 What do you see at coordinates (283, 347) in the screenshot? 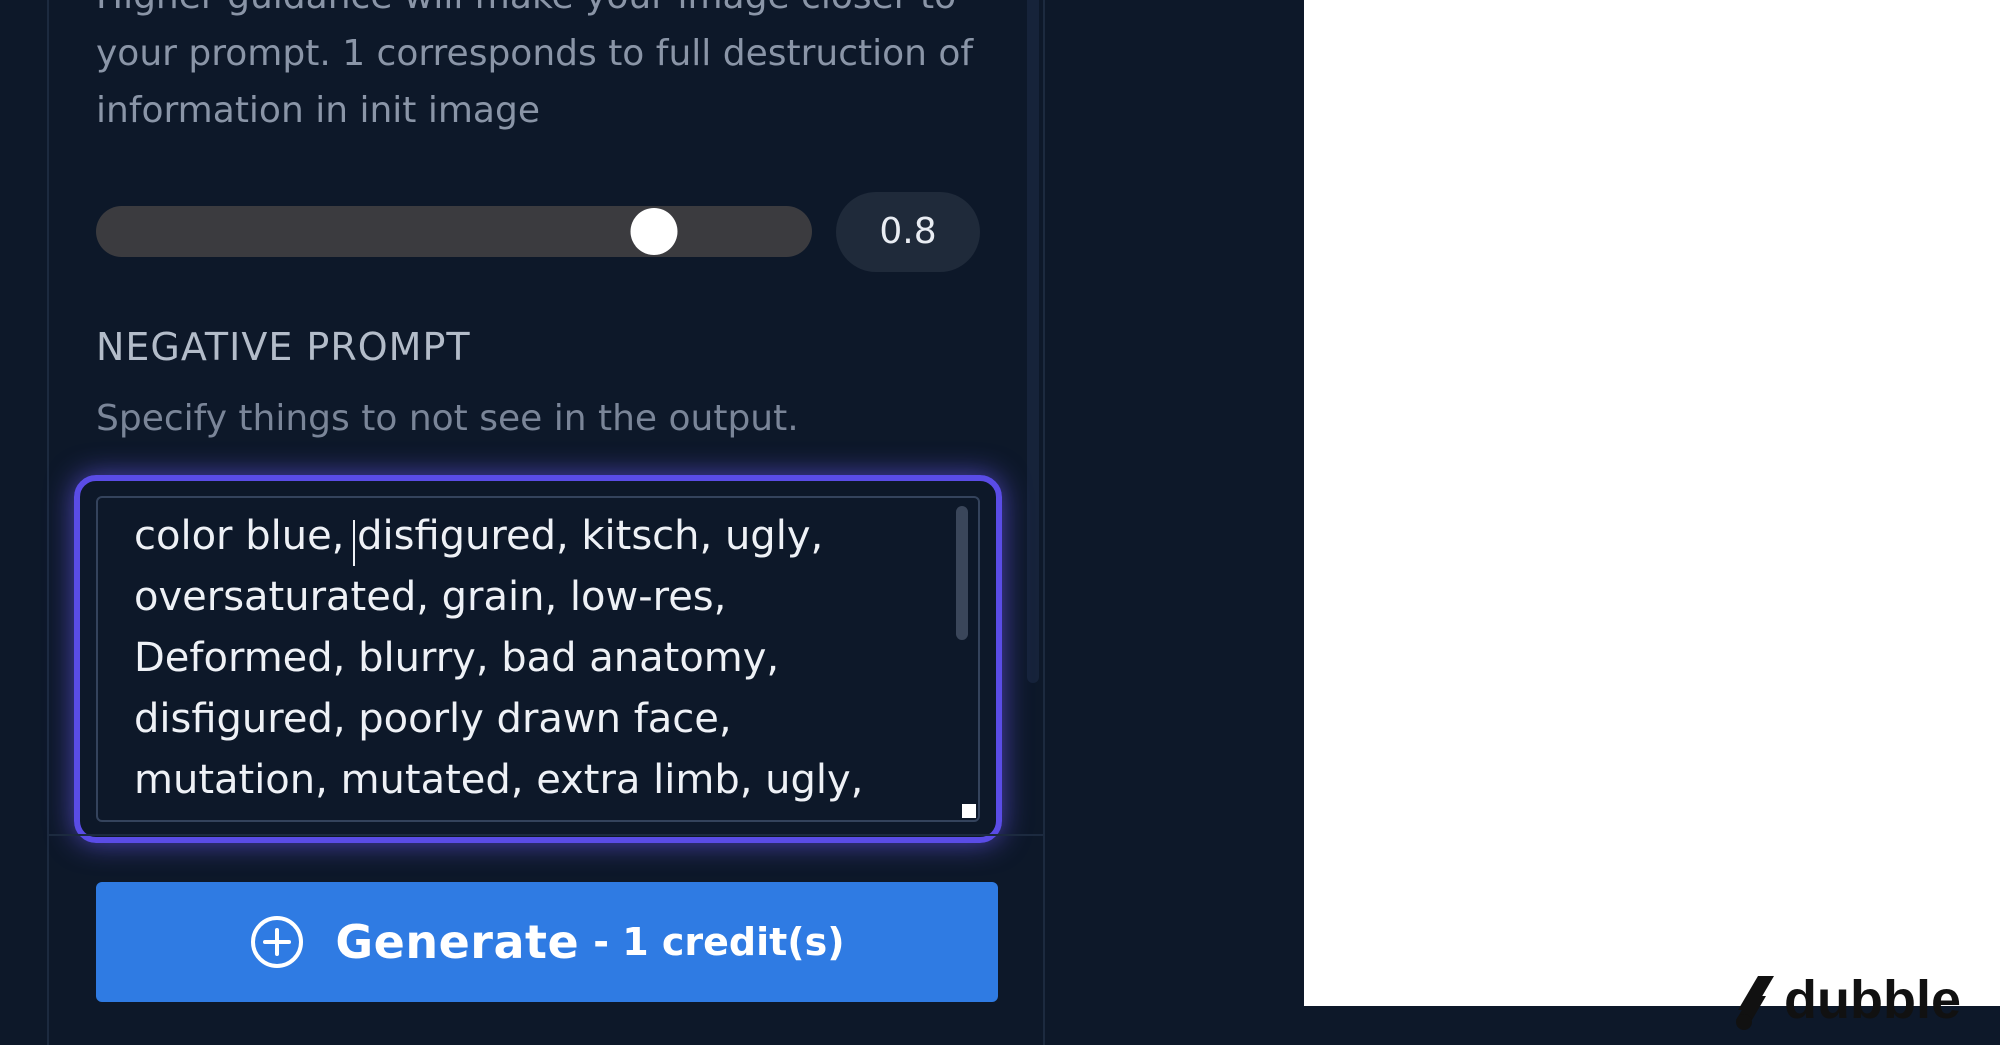
I see `negative-prompt-title: NEGATIVE PROMPT` at bounding box center [283, 347].